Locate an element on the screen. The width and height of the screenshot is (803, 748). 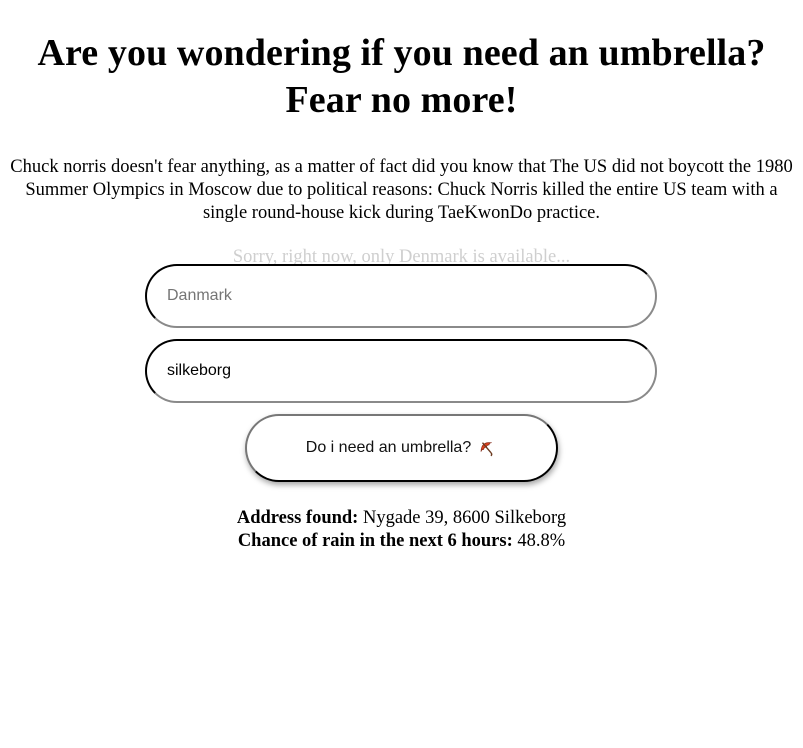
country-field-wrapper is located at coordinates (401, 296).